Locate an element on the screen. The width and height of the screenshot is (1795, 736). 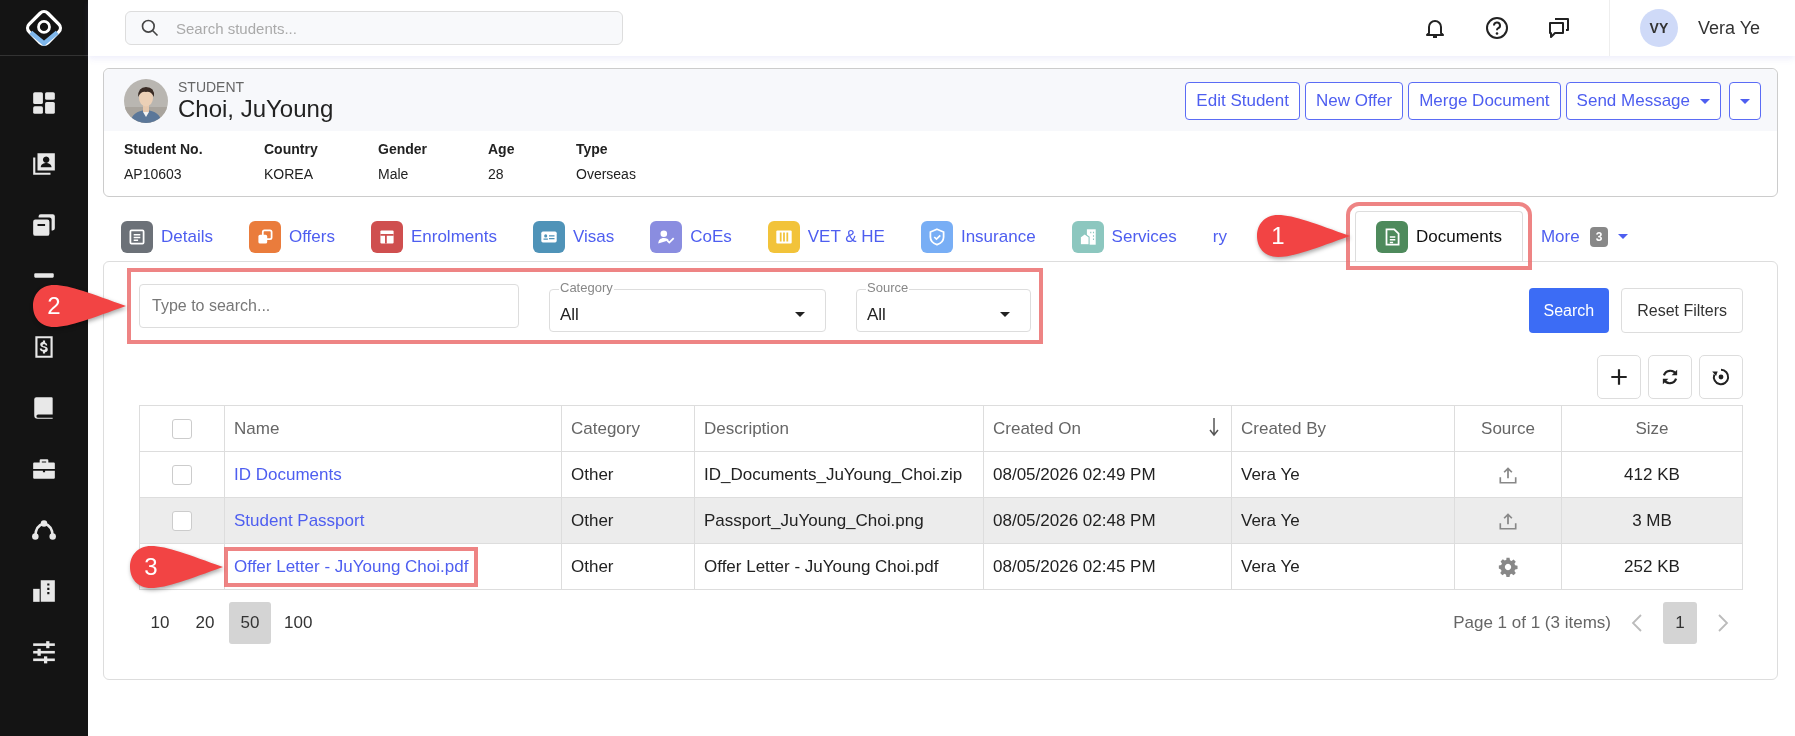
table-cell: 412 KB is located at coordinates (1652, 474).